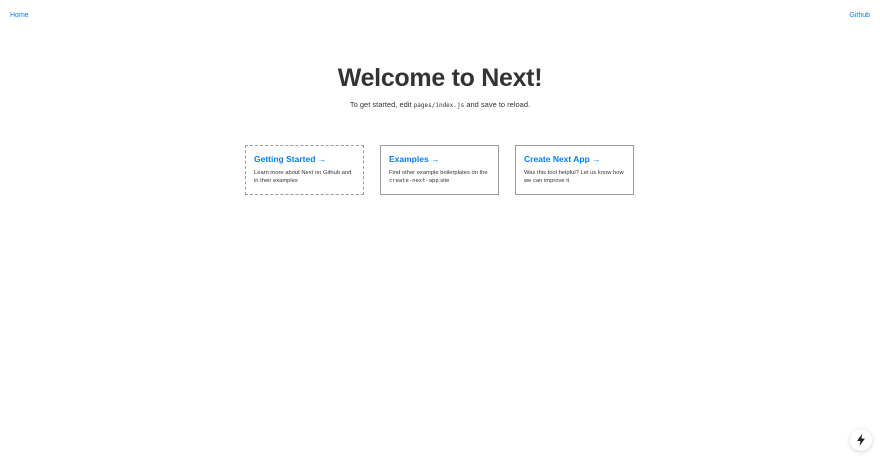  Describe the element at coordinates (414, 181) in the screenshot. I see `card-description-code: create-next-app` at that location.